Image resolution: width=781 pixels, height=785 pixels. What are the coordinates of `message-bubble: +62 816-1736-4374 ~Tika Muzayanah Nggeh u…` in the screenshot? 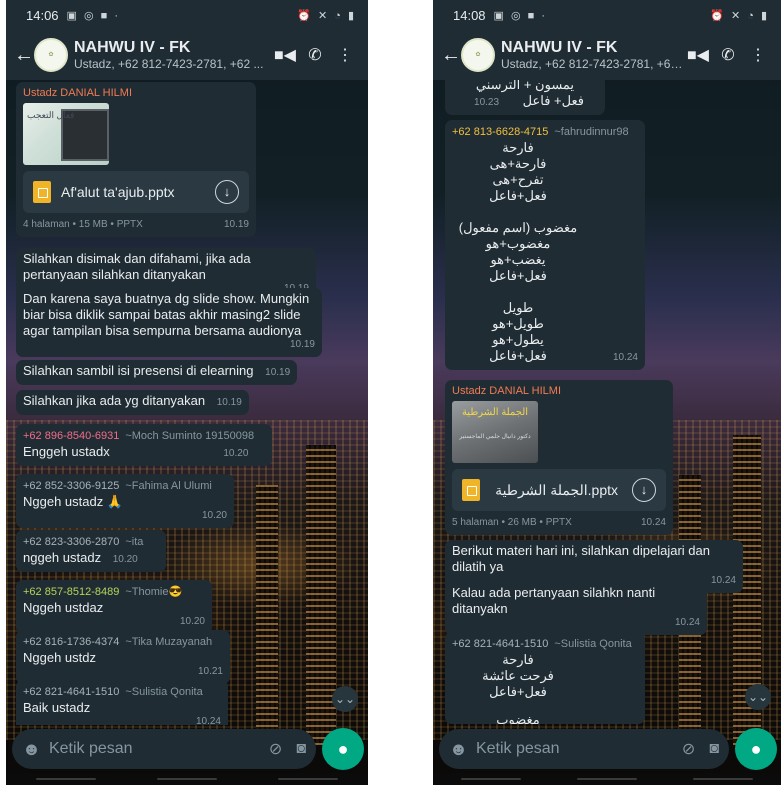 It's located at (123, 657).